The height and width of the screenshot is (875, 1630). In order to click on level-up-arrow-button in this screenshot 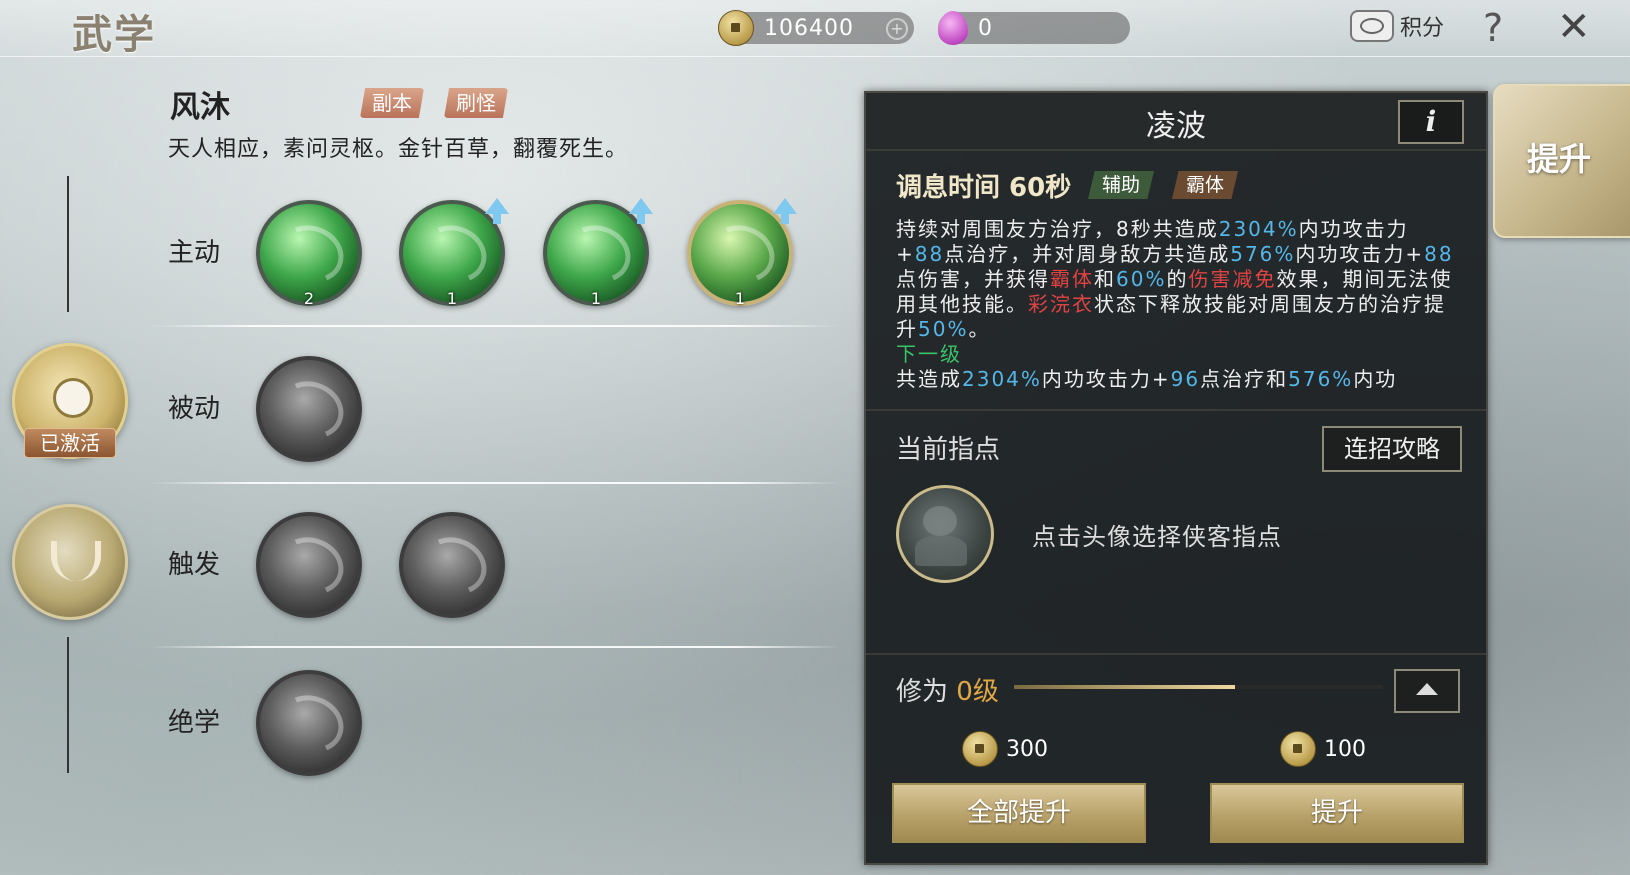, I will do `click(1427, 691)`.